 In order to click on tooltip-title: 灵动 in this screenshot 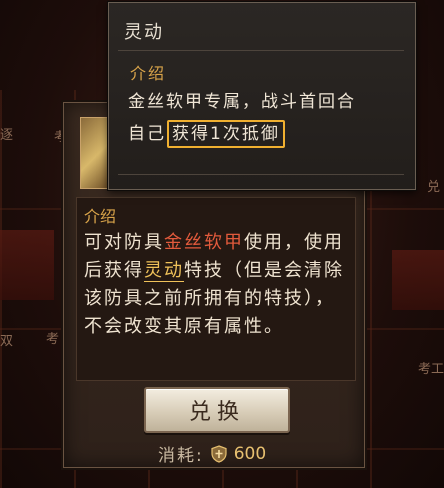, I will do `click(144, 32)`.